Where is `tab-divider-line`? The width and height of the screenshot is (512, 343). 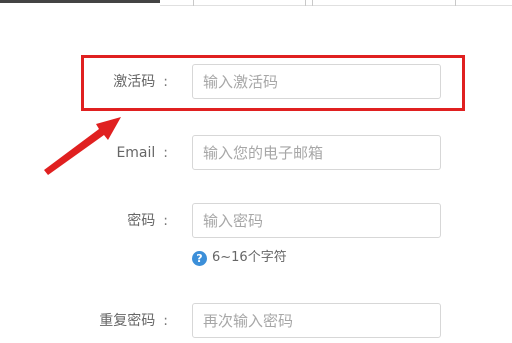
tab-divider-line is located at coordinates (336, 5).